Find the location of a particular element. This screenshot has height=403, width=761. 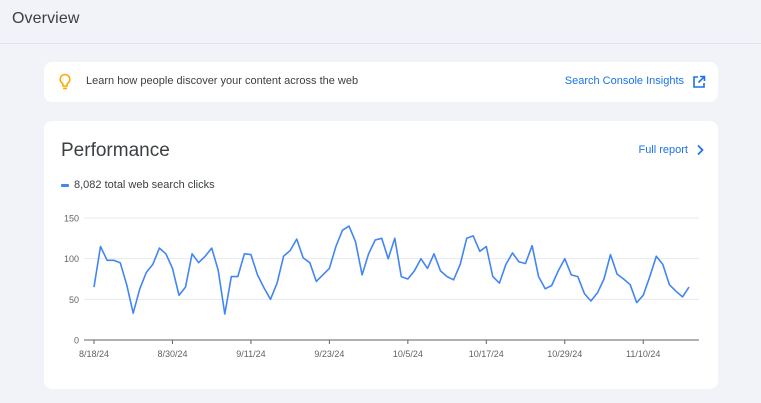

x-tick-label: 8/18/24 is located at coordinates (94, 354).